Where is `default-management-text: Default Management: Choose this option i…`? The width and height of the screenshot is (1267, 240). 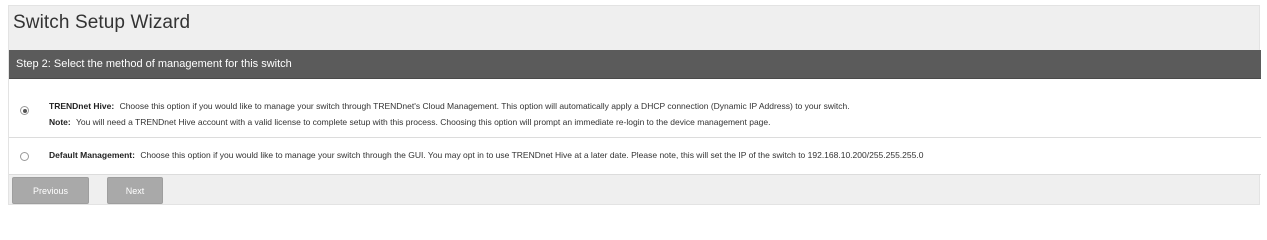 default-management-text: Default Management: Choose this option i… is located at coordinates (486, 155).